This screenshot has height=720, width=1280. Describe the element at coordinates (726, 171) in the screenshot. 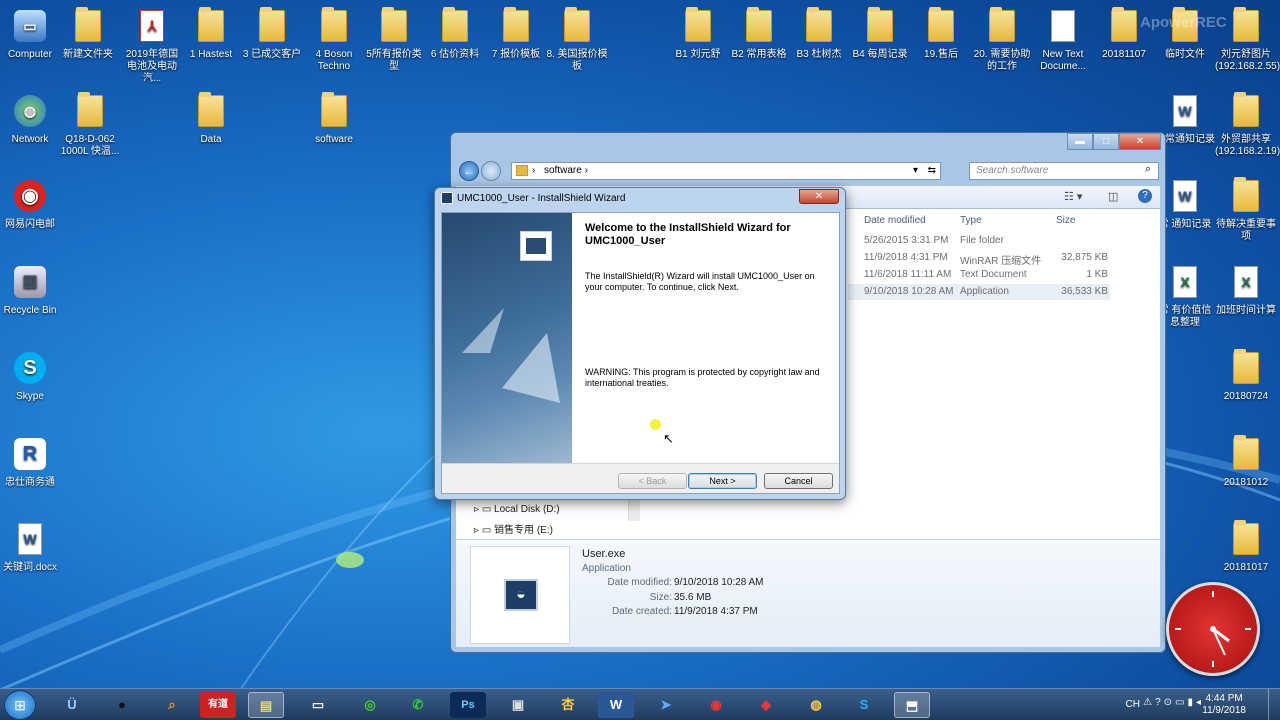

I see `address-bar: › software › ▾ ⇆` at that location.